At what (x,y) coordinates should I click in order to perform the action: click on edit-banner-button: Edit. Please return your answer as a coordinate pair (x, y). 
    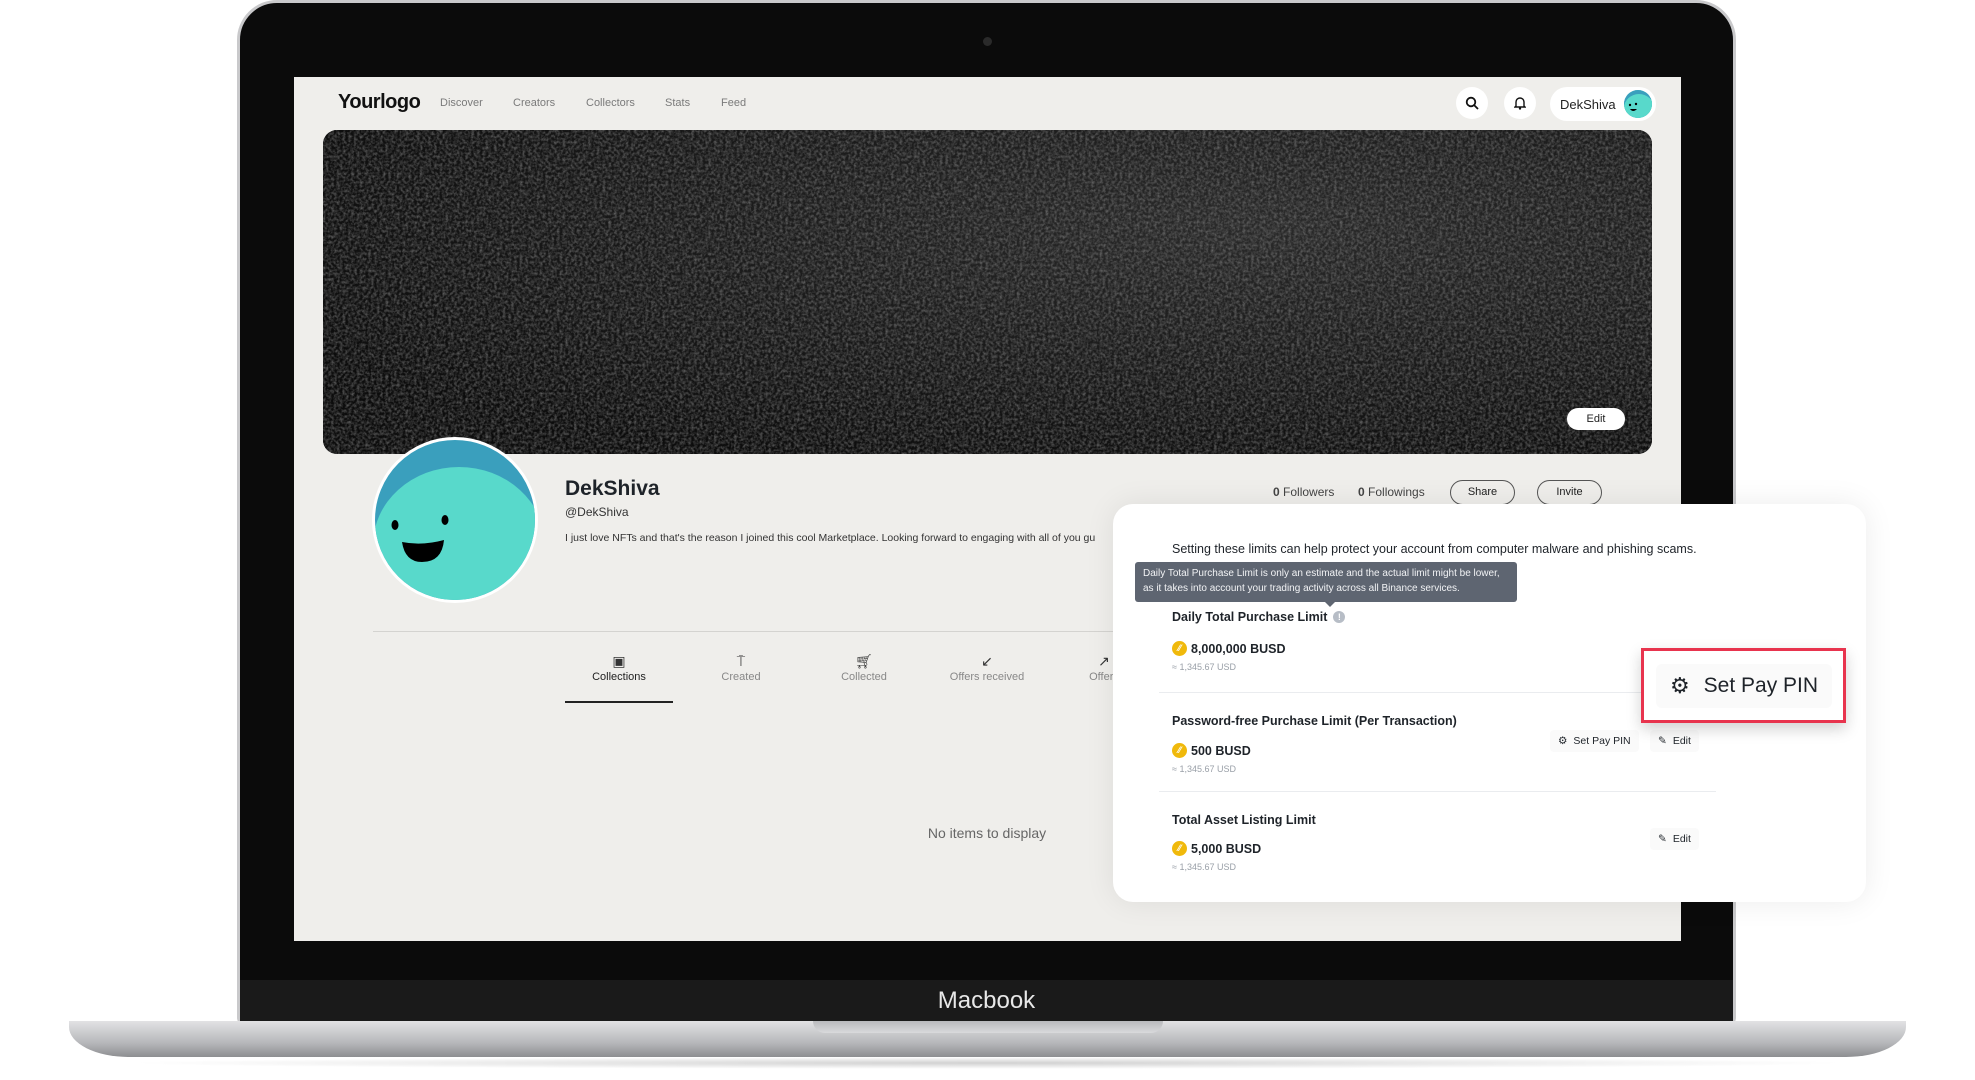
    Looking at the image, I should click on (1596, 419).